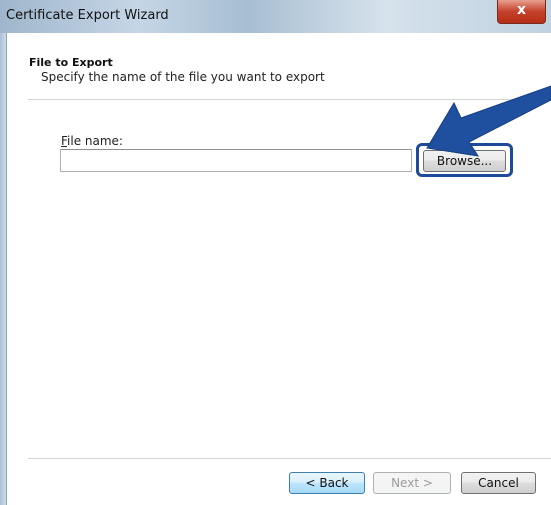  I want to click on next-button: Next >, so click(412, 483).